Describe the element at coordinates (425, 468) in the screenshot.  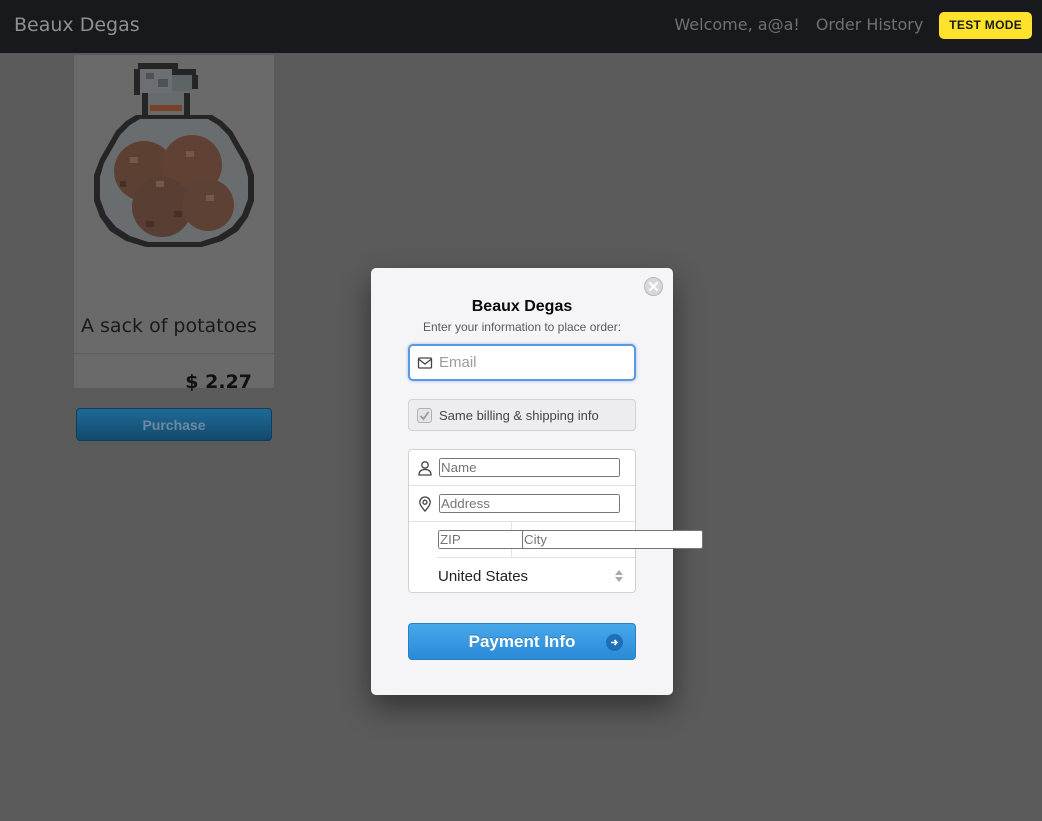
I see `person-icon` at that location.